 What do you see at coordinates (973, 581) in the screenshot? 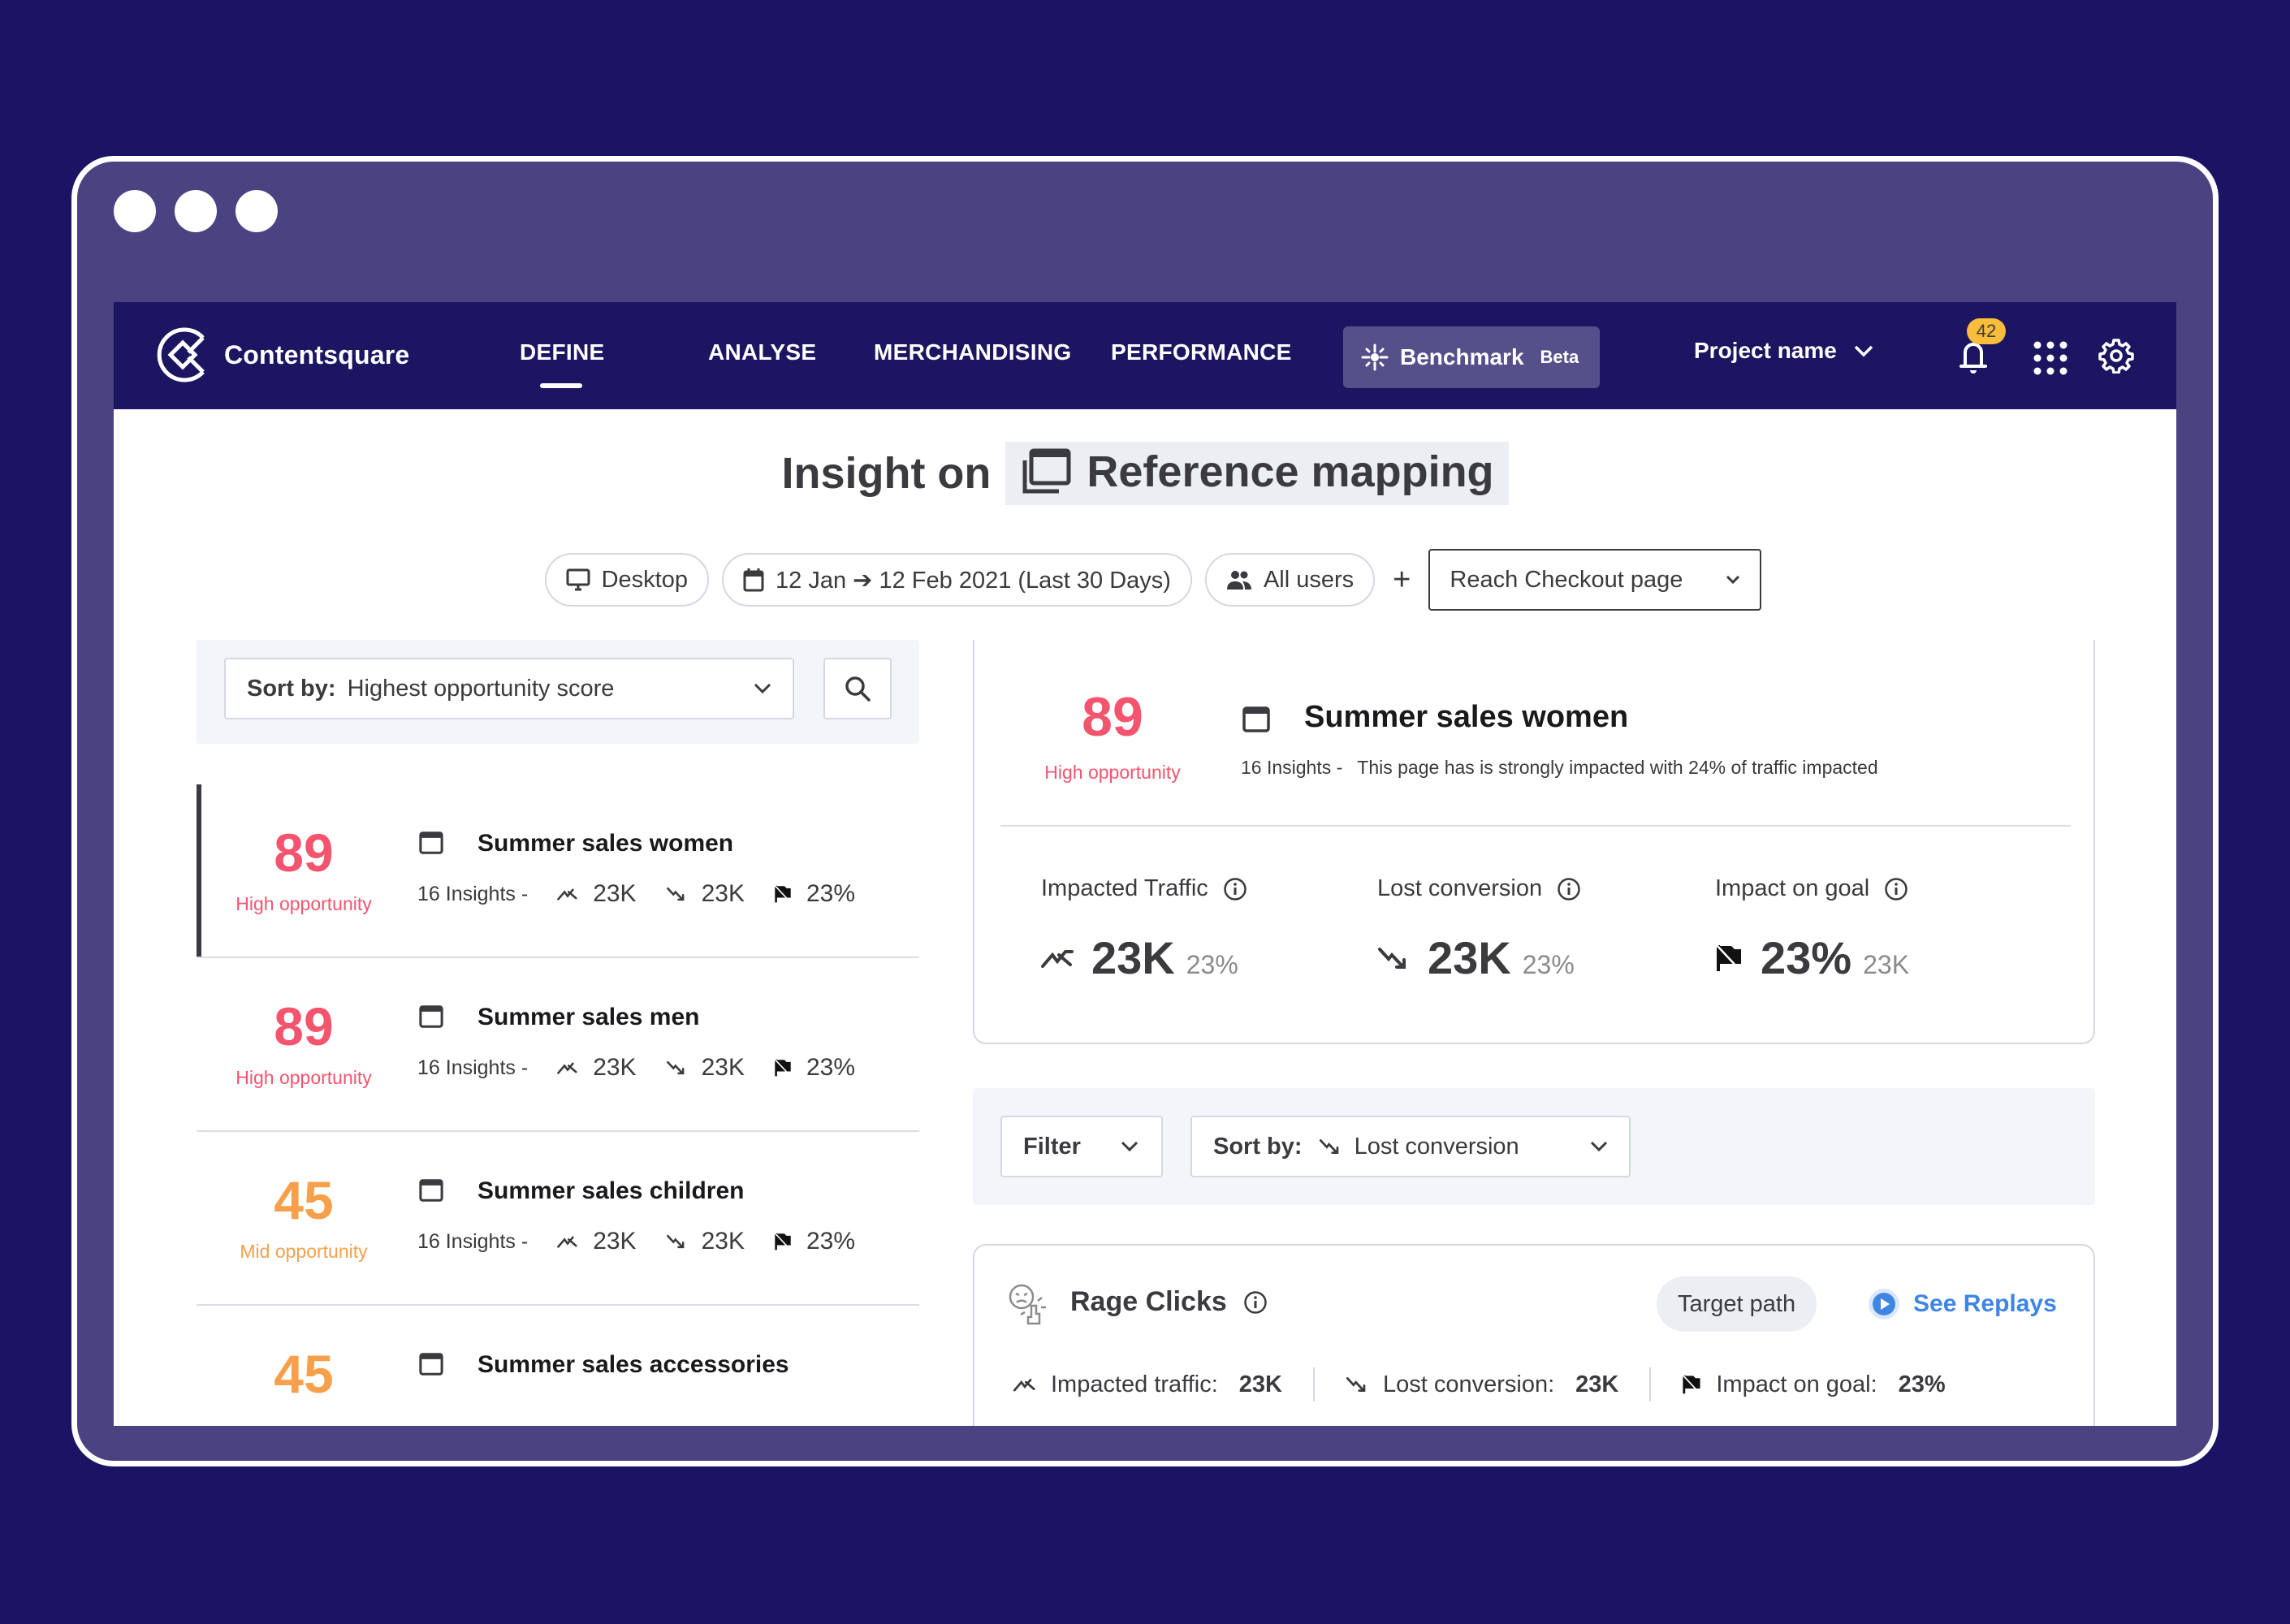
I see `date-range-label: 12 Jan ➔ 12 Feb 2021 (Last 30 Days)` at bounding box center [973, 581].